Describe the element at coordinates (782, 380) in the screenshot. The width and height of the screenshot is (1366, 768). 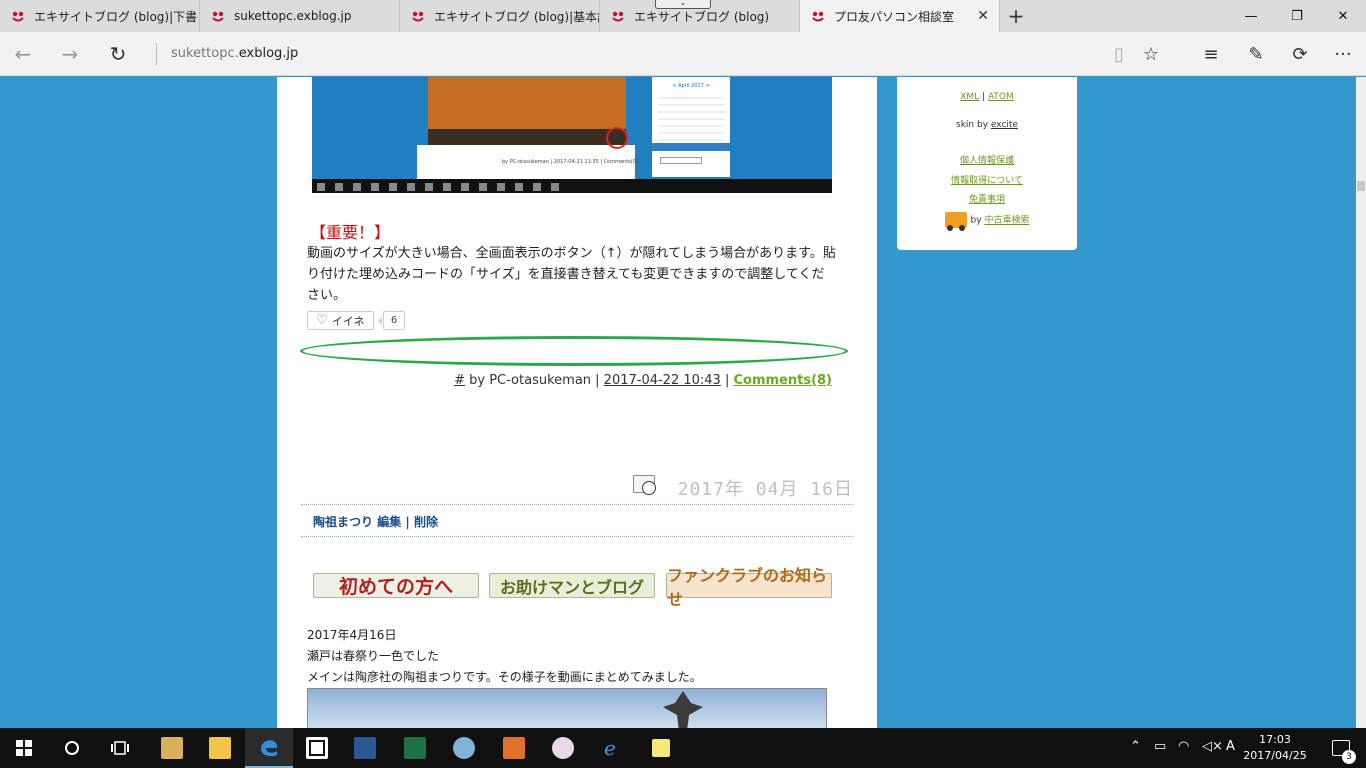
I see `comments-link: Comments(8)` at that location.